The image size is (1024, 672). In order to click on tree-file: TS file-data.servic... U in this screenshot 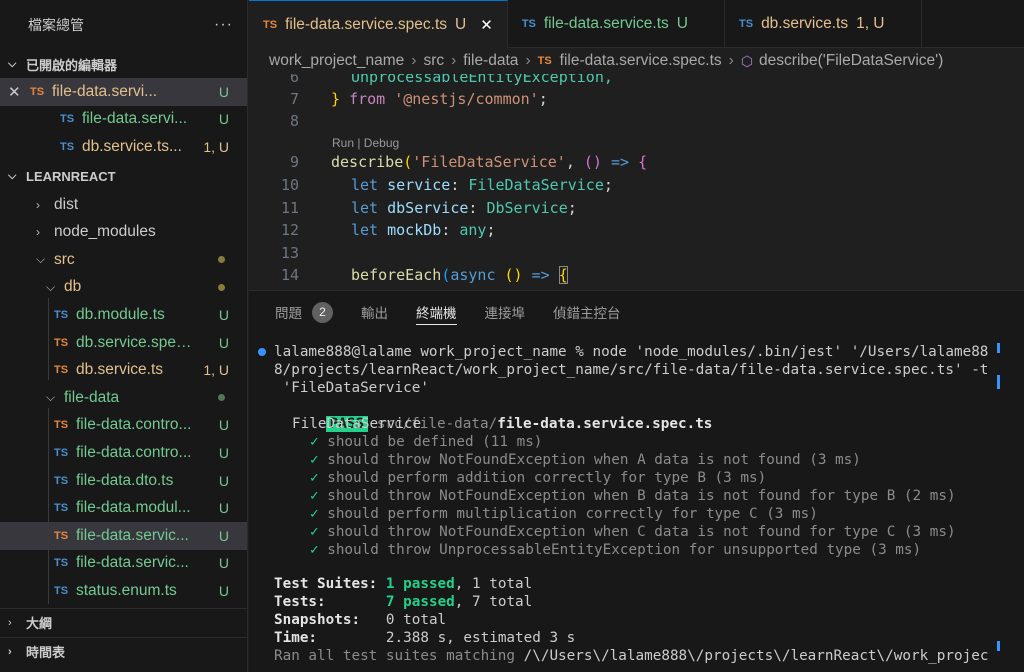, I will do `click(123, 564)`.